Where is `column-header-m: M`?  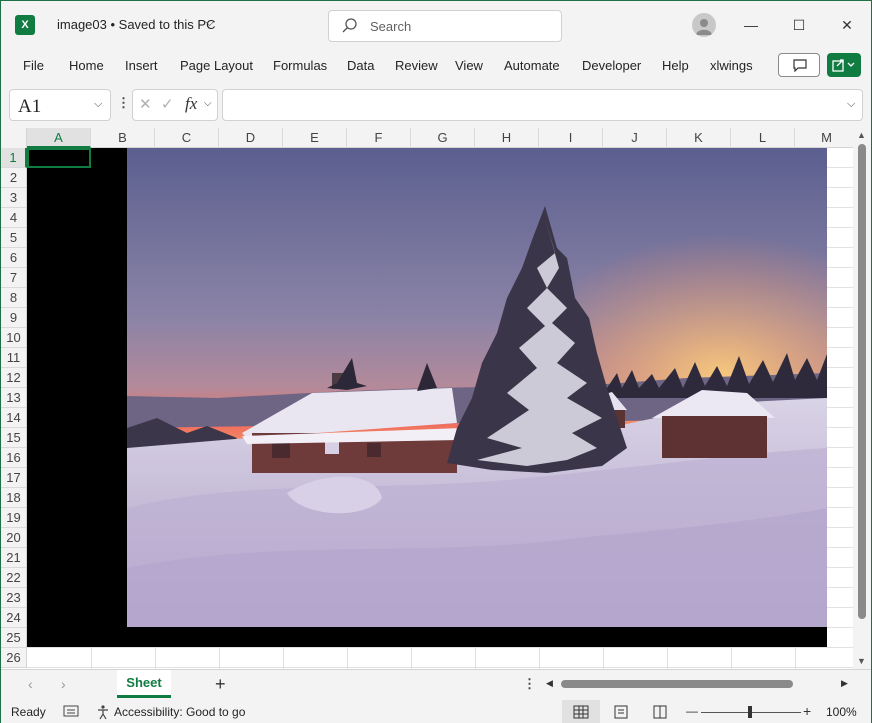 column-header-m: M is located at coordinates (824, 138).